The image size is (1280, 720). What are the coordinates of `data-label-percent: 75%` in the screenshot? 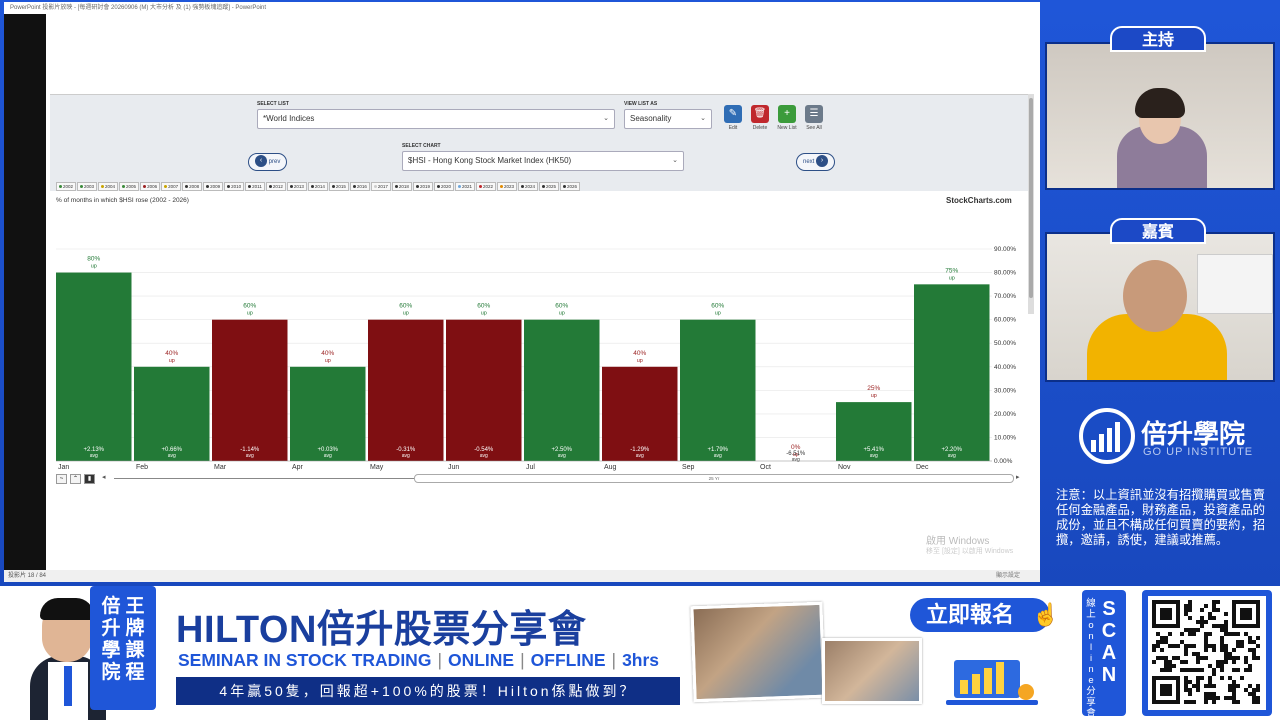 It's located at (951, 270).